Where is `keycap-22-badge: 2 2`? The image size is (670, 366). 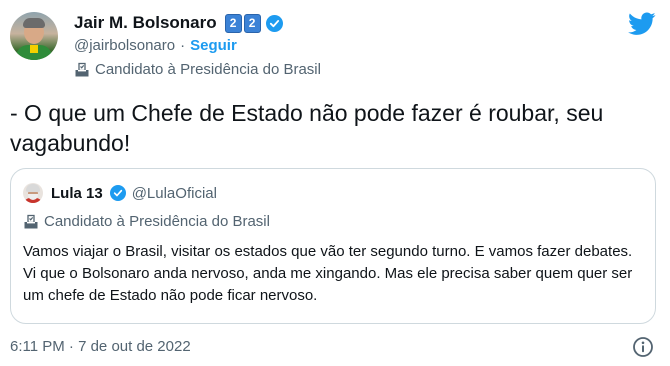
keycap-22-badge: 2 2 is located at coordinates (242, 23).